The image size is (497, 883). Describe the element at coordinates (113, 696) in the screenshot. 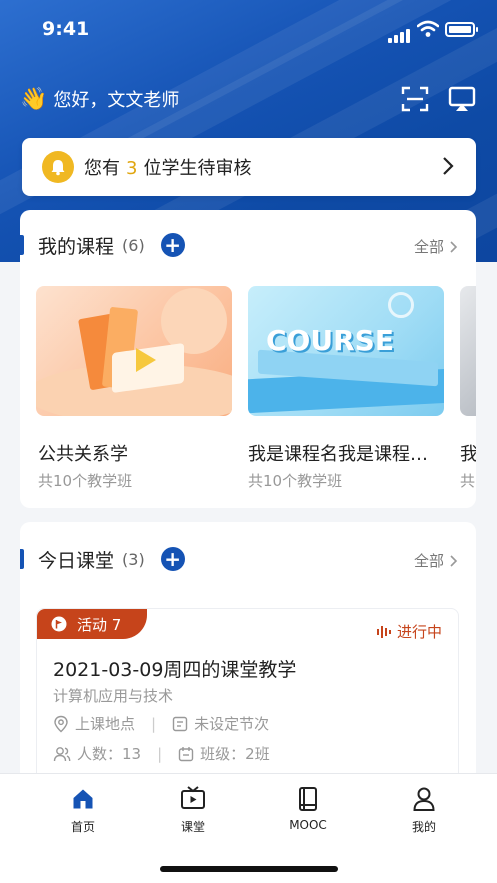

I see `lesson-subject: 计算机应用与技术` at that location.